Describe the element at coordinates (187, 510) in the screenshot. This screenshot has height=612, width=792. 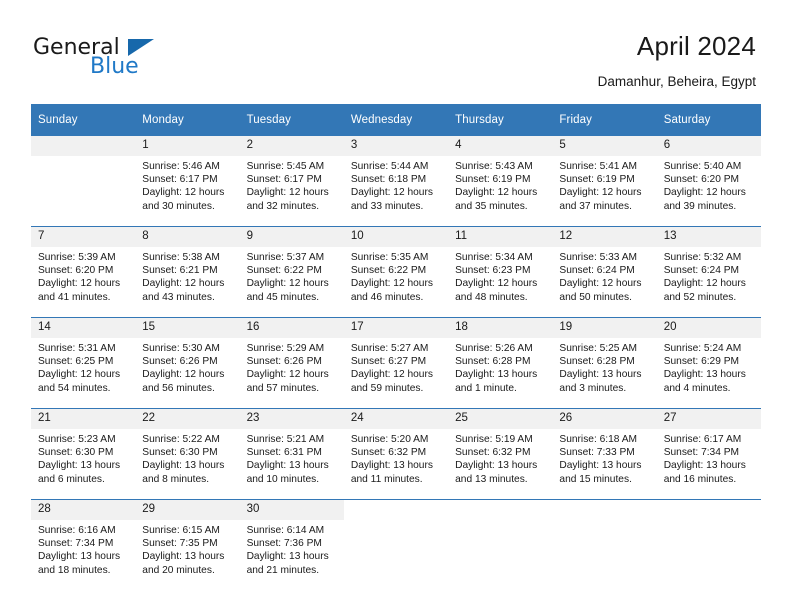
I see `day-number: 29` at that location.